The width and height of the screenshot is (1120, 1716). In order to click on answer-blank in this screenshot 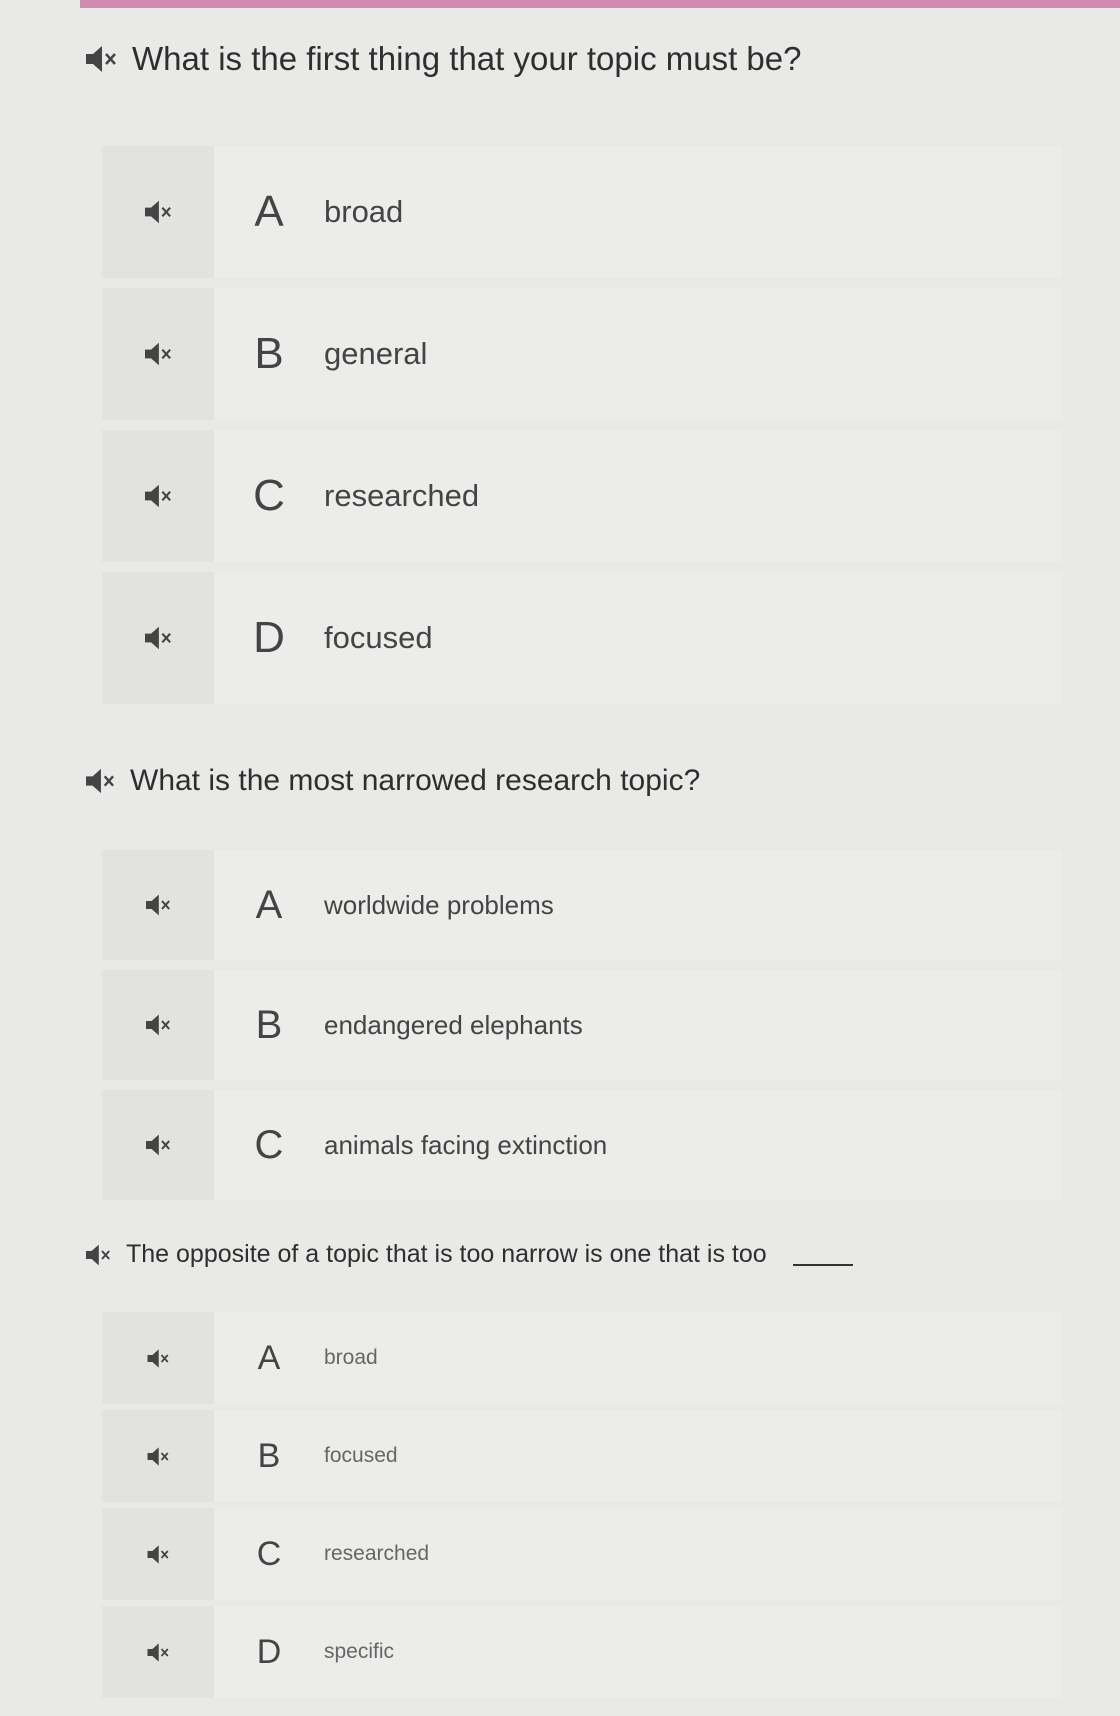, I will do `click(822, 1255)`.